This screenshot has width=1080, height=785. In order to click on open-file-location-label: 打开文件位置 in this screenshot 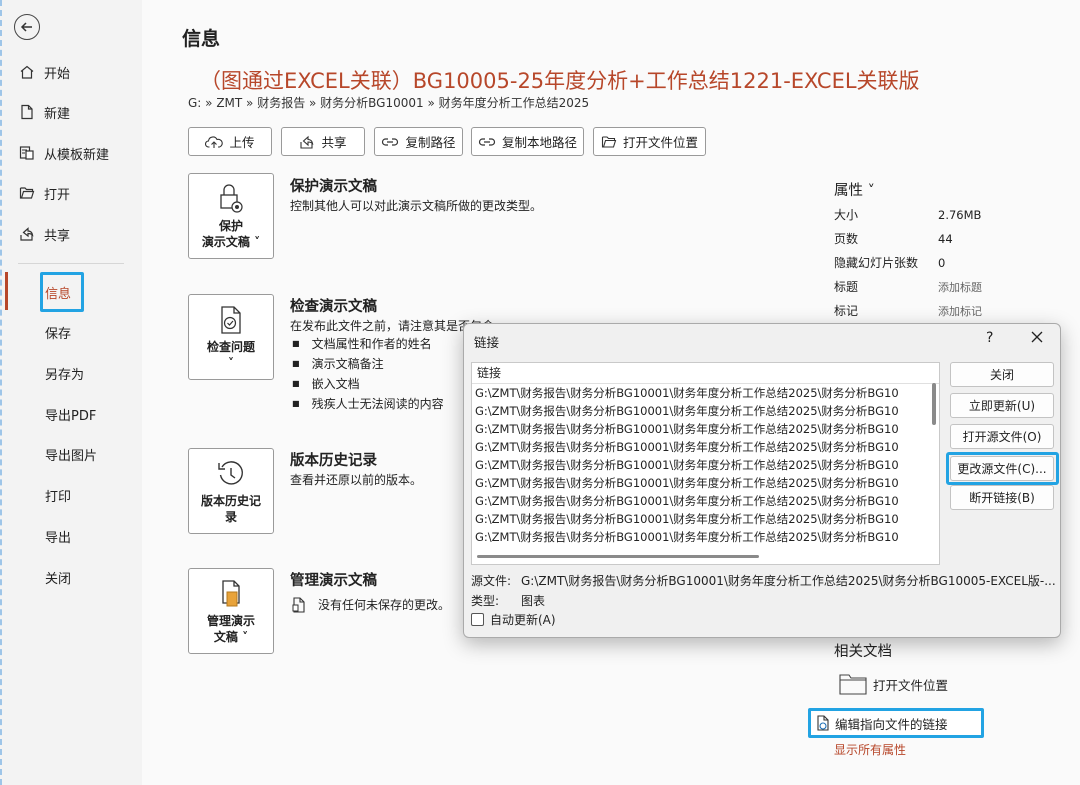, I will do `click(660, 142)`.